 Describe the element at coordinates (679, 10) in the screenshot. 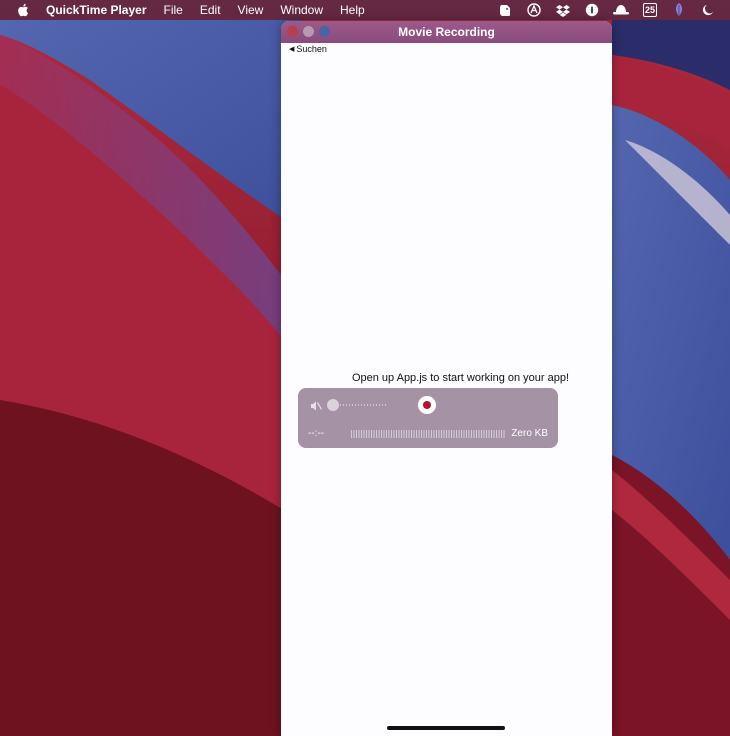

I see `feather-icon` at that location.